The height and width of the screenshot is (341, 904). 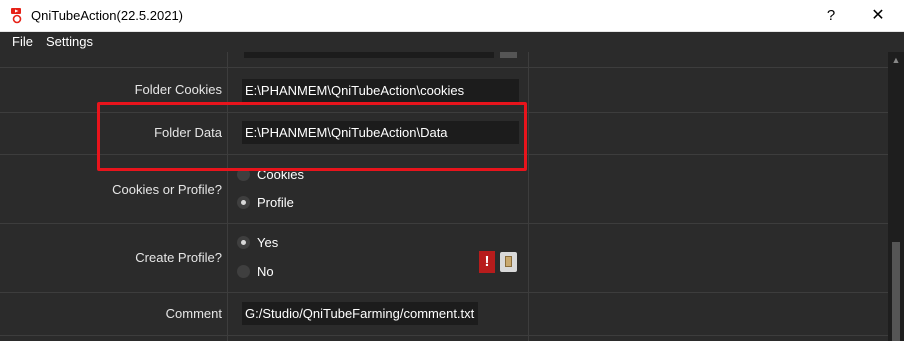 I want to click on profile-radio-label: Profile, so click(x=275, y=203).